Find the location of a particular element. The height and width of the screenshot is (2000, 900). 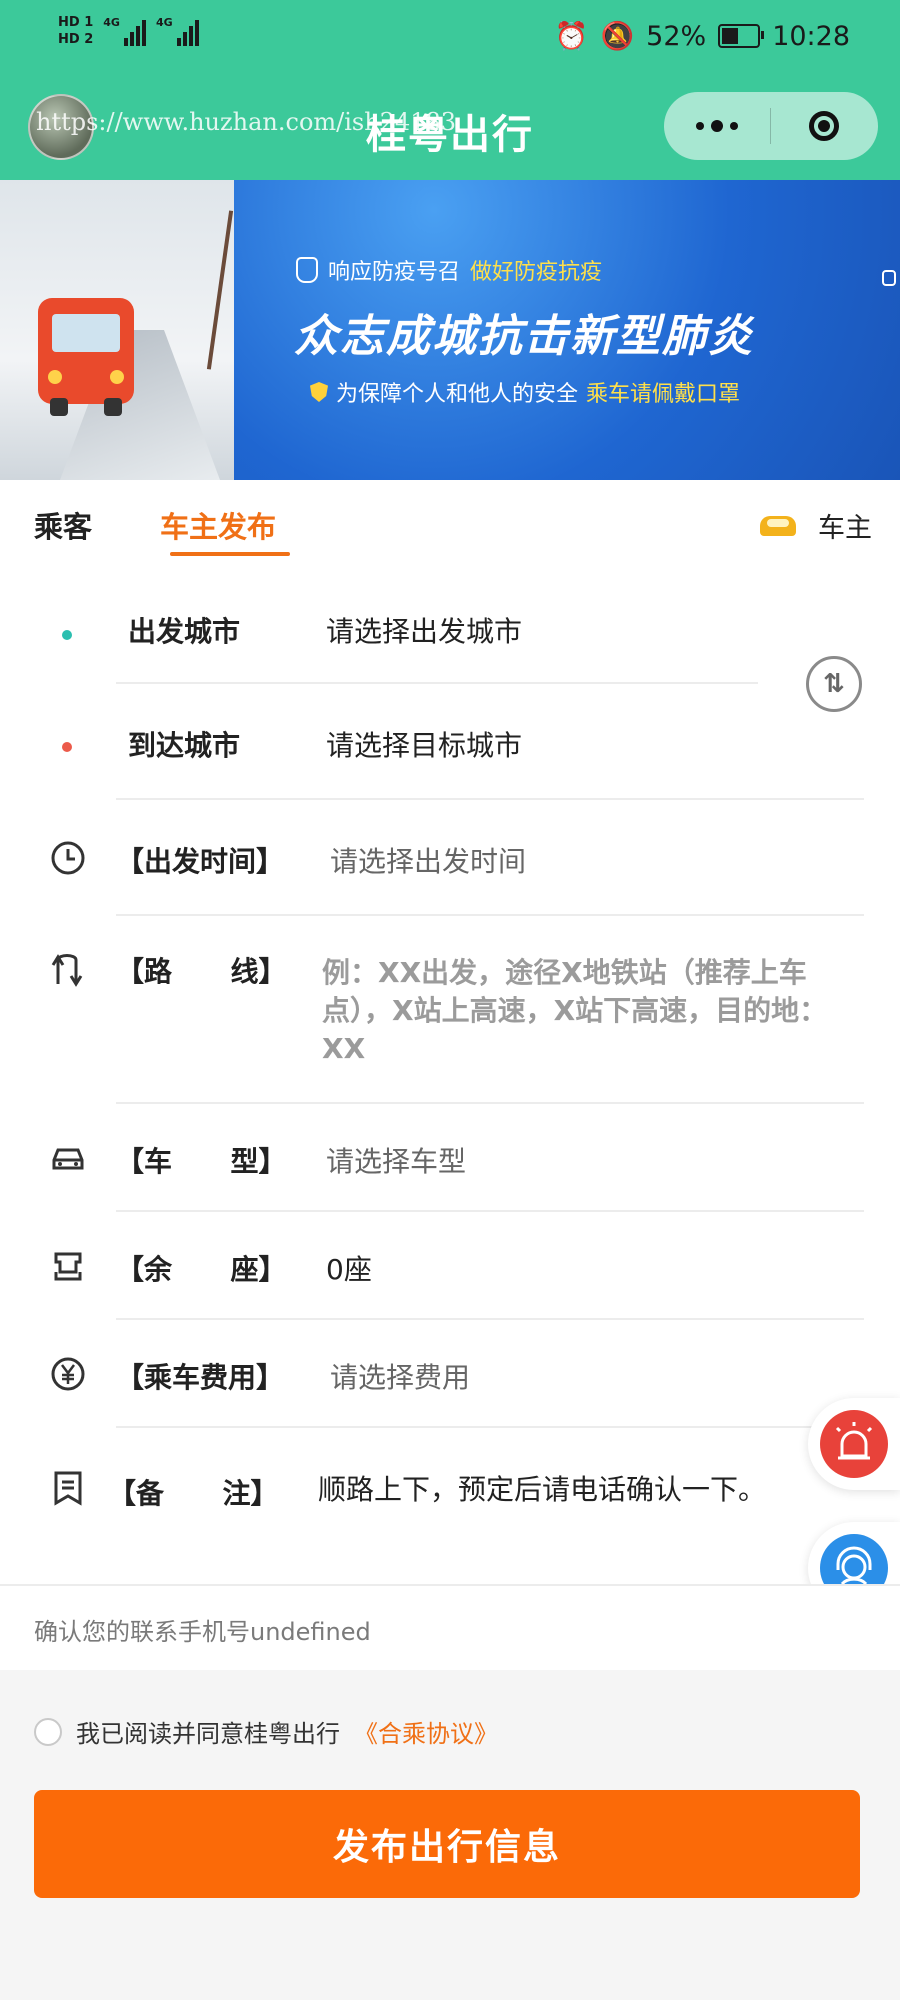

signal-icon: 4G is located at coordinates (124, 31).